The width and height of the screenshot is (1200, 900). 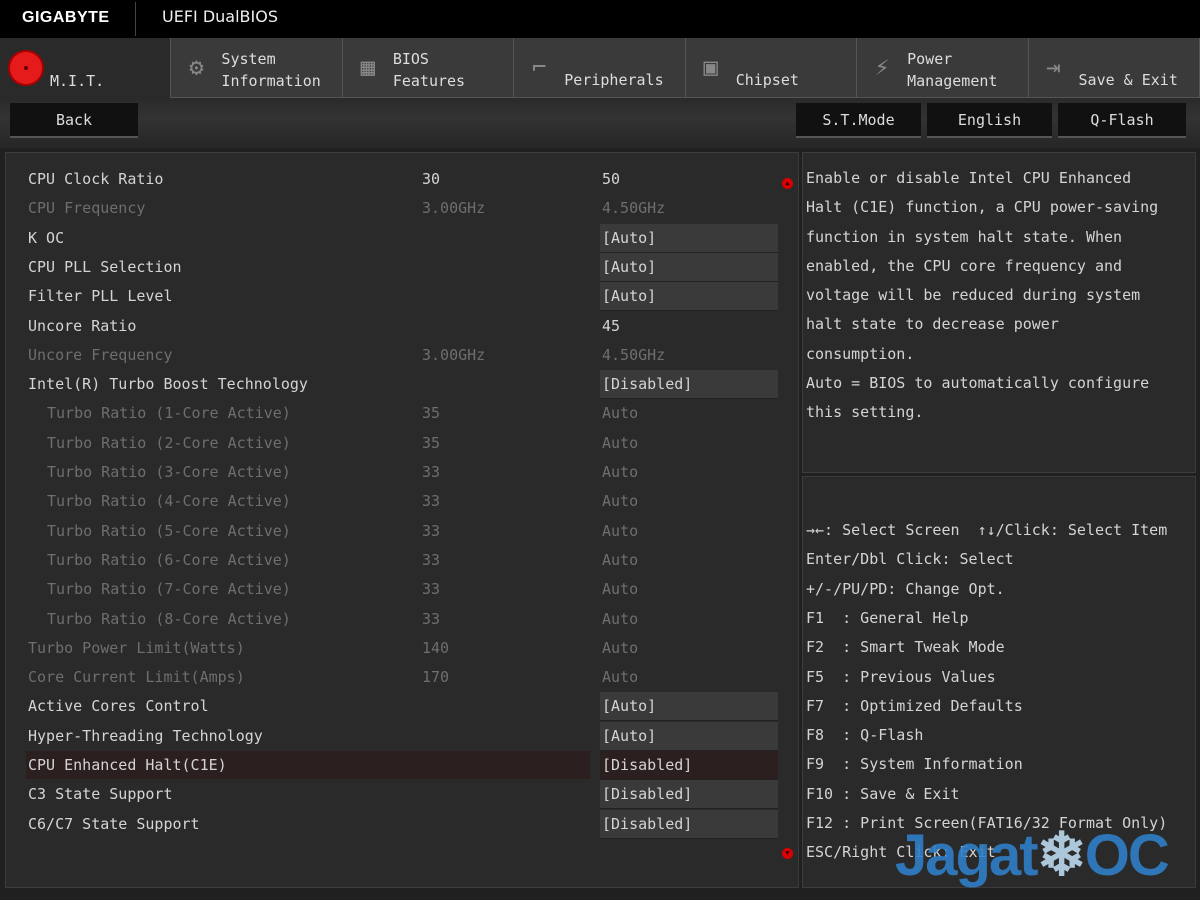 What do you see at coordinates (787, 853) in the screenshot?
I see `scroll-down-icon: ▼` at bounding box center [787, 853].